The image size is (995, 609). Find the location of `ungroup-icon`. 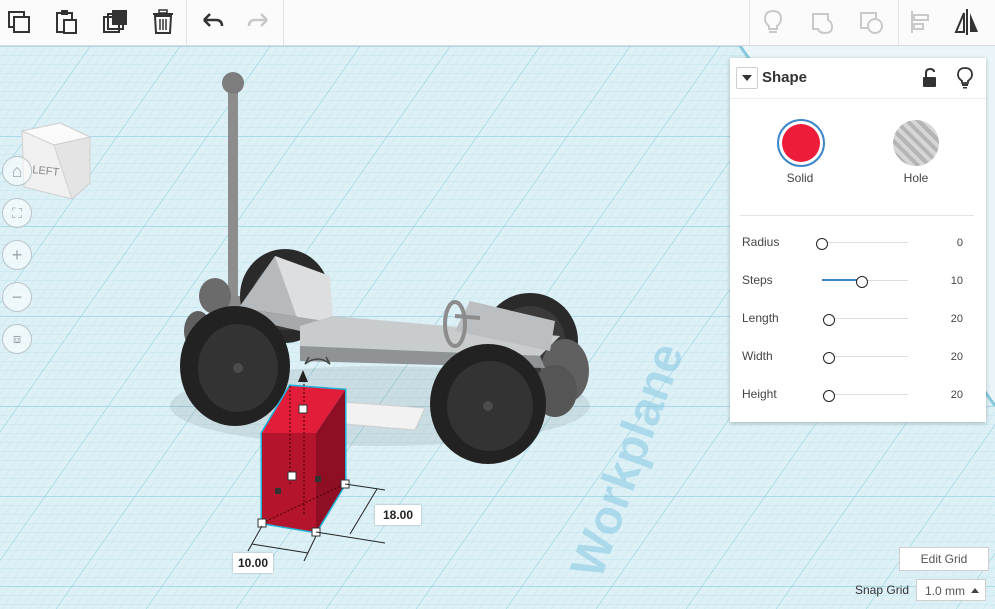

ungroup-icon is located at coordinates (871, 23).